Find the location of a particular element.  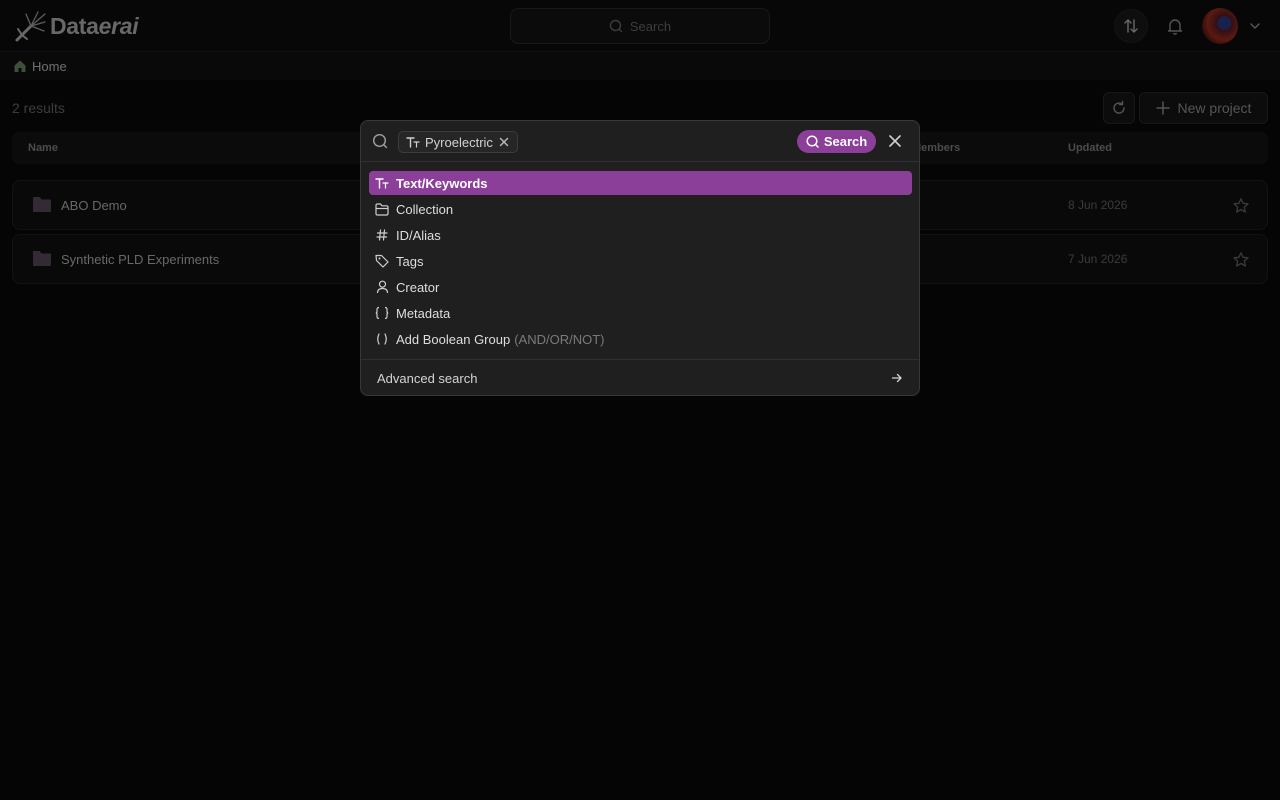

search-filter-chip: Pyroelectric is located at coordinates (458, 142).